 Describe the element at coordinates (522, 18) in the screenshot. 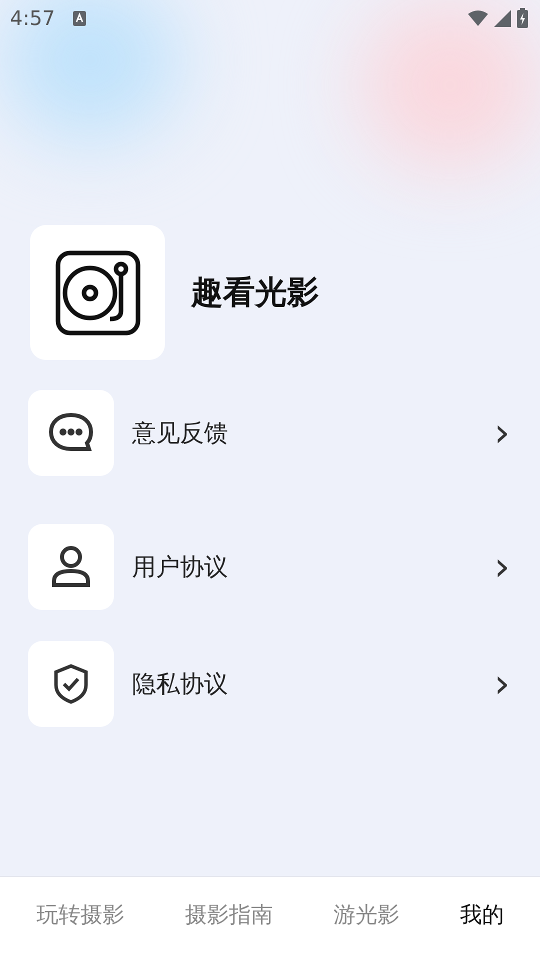

I see `battery-icon` at that location.